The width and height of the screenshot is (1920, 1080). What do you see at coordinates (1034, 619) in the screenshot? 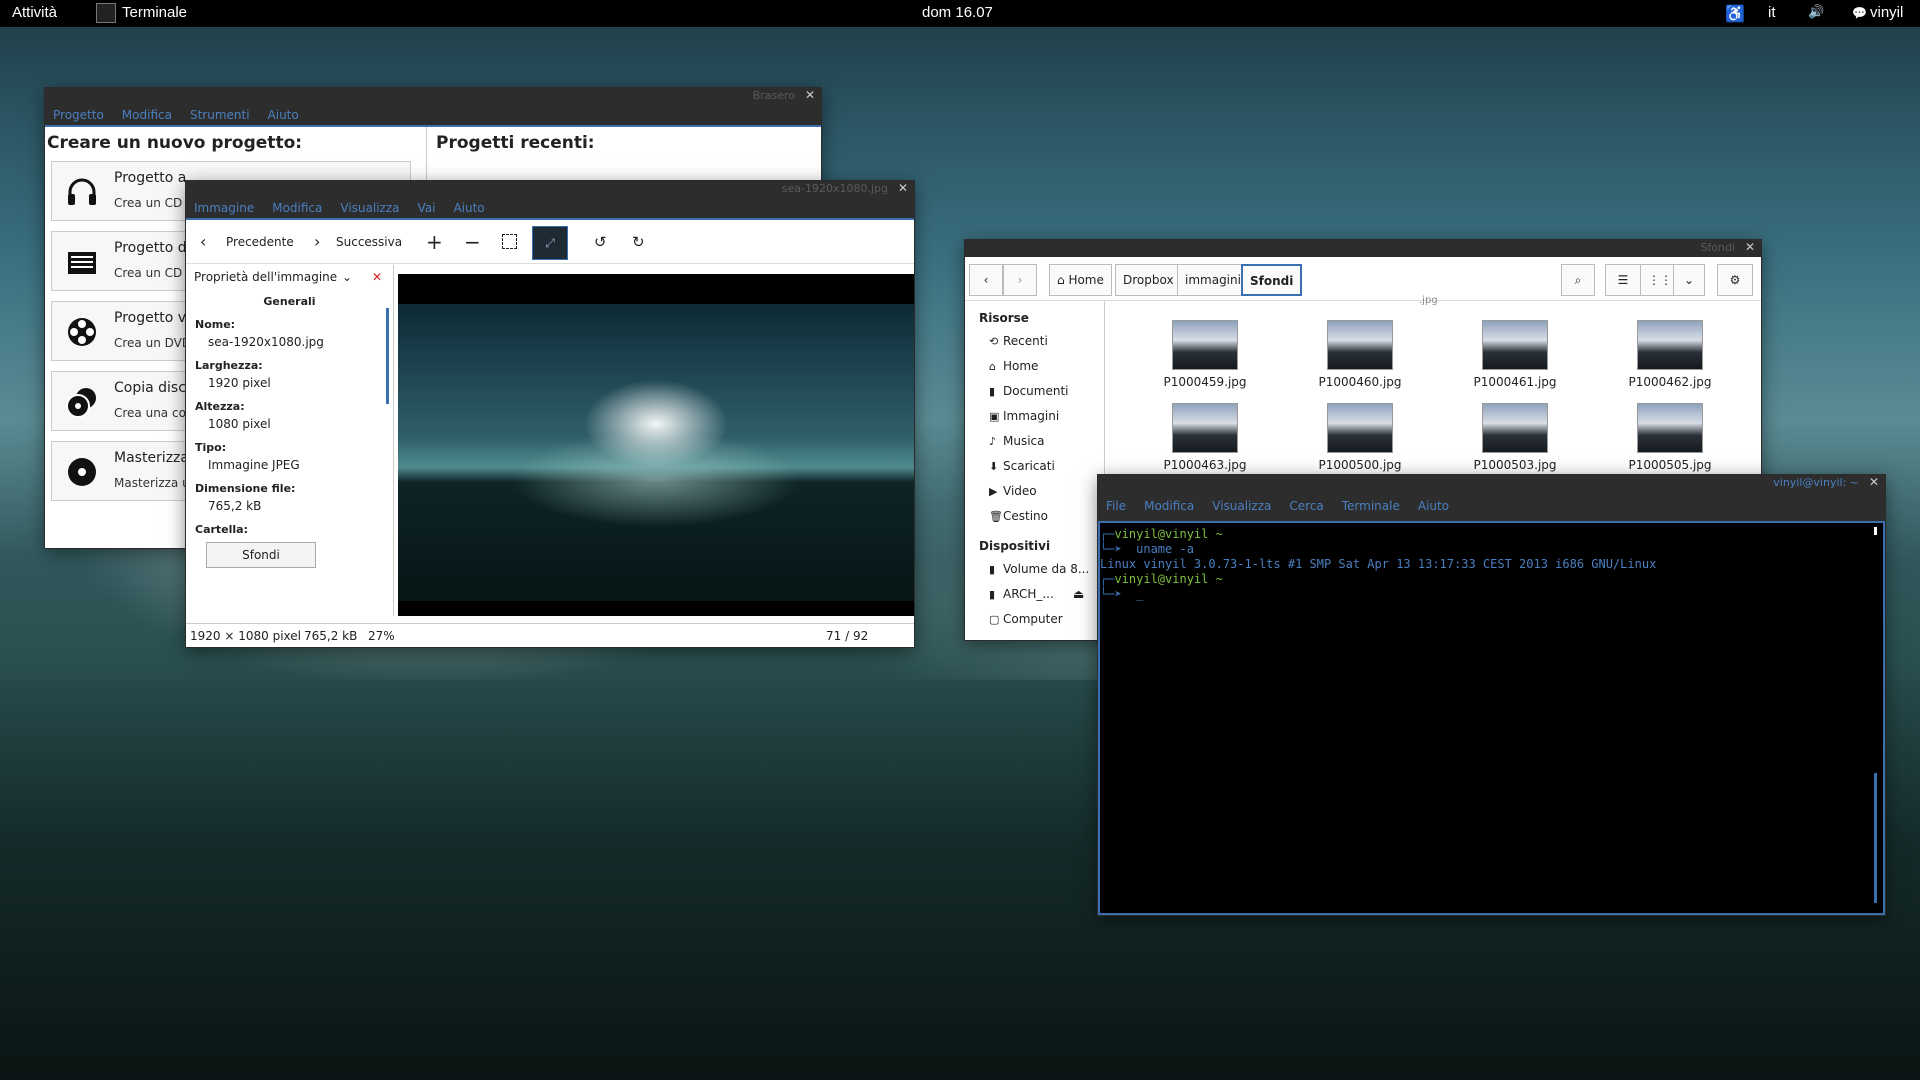
I see `sidebar-item-computer: ▢ Computer` at bounding box center [1034, 619].